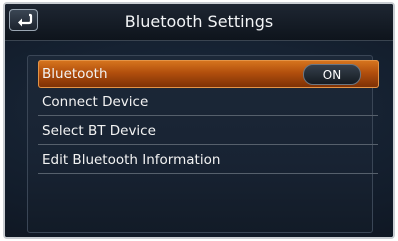  Describe the element at coordinates (75, 74) in the screenshot. I see `menu-item-label: Bluetooth` at that location.